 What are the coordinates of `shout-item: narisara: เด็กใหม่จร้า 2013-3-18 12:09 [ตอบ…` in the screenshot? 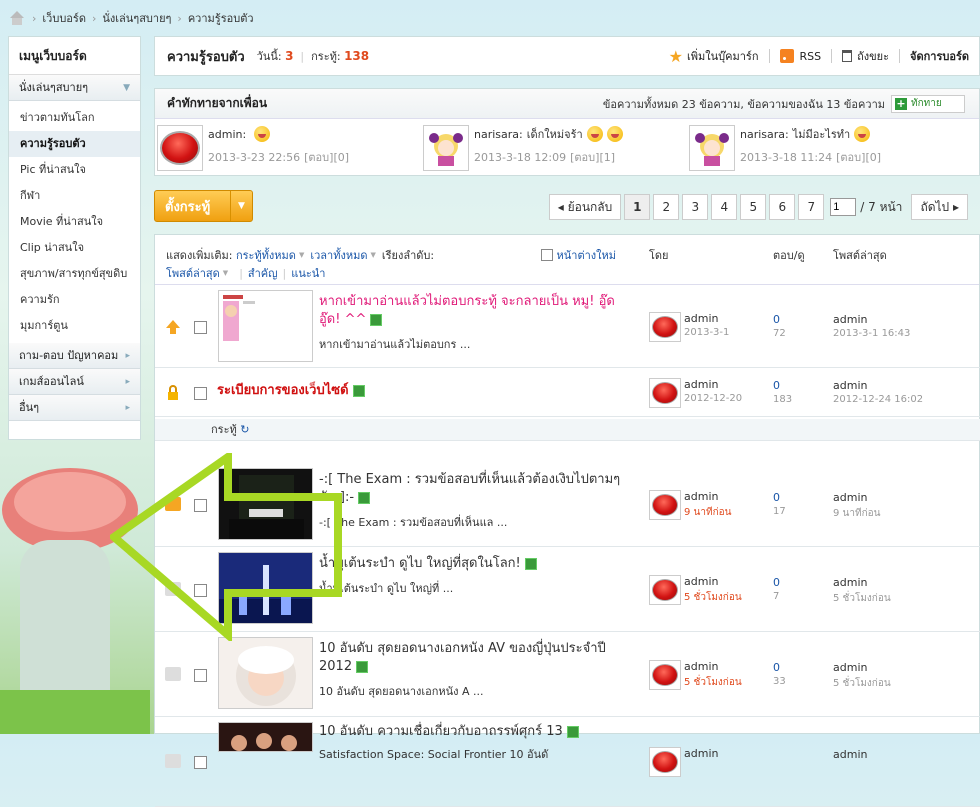 It's located at (556, 148).